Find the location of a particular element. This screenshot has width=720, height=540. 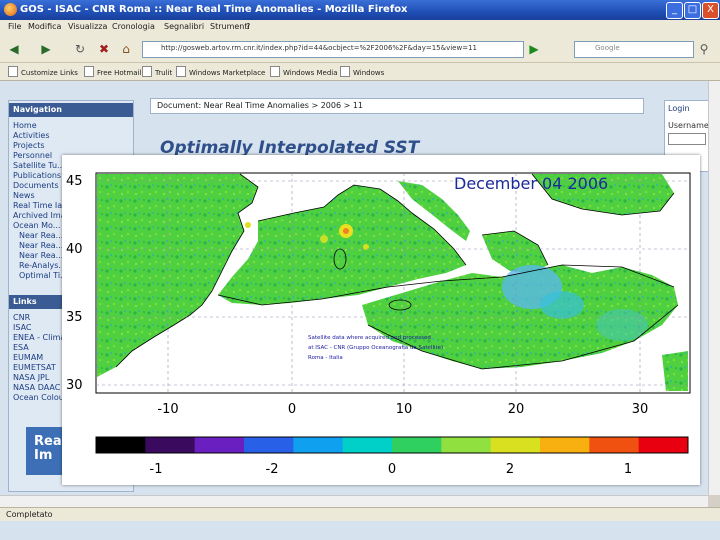

navigation-heading: Navigation is located at coordinates (71, 110).